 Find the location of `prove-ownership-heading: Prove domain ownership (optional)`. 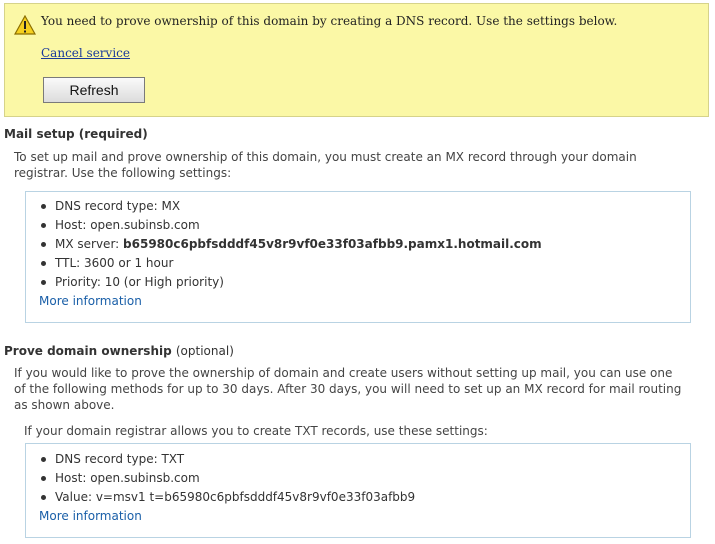

prove-ownership-heading: Prove domain ownership (optional) is located at coordinates (119, 351).